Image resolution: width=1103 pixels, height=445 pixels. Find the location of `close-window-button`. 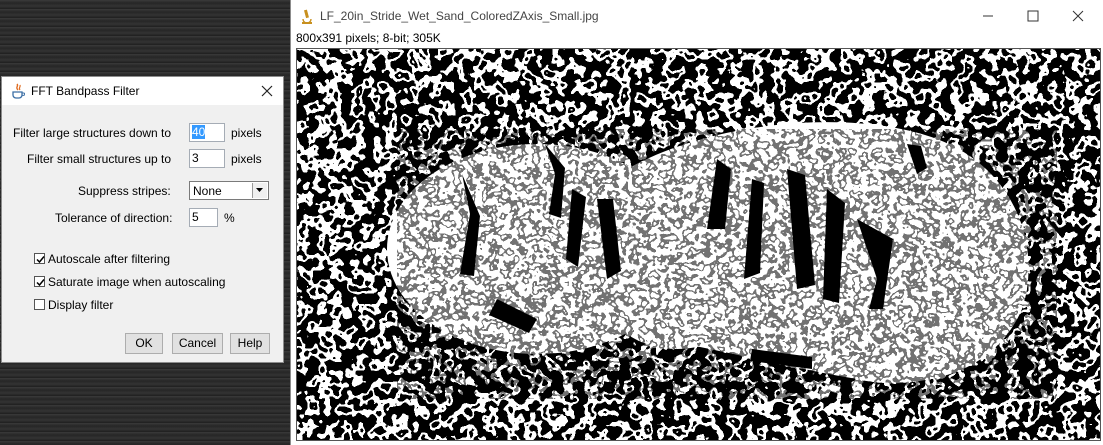

close-window-button is located at coordinates (1078, 16).